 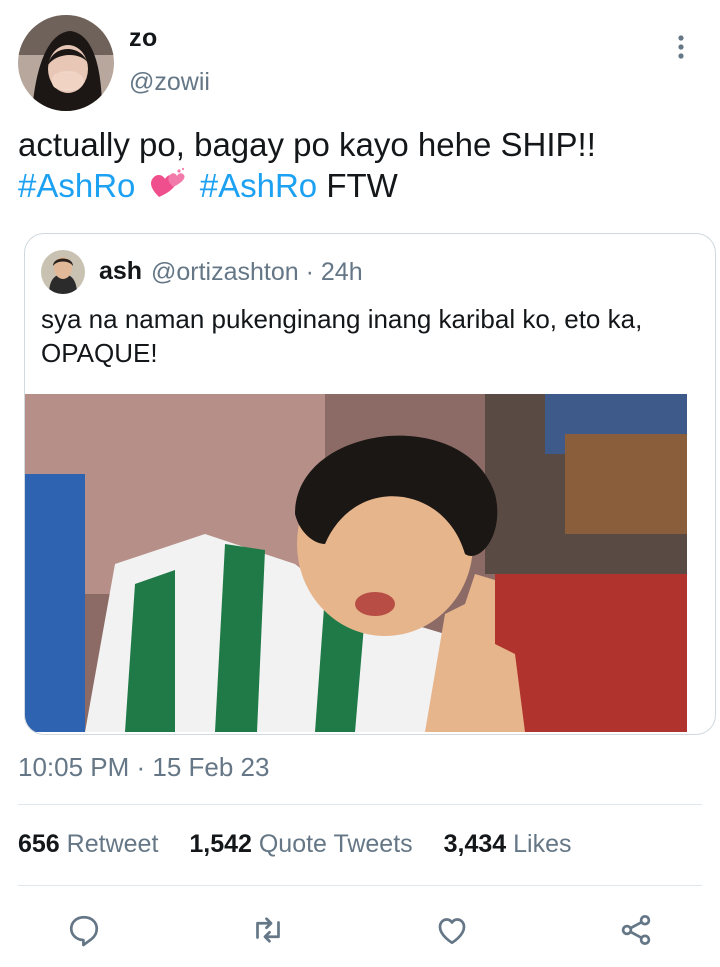 I want to click on reply-icon, so click(x=84, y=931).